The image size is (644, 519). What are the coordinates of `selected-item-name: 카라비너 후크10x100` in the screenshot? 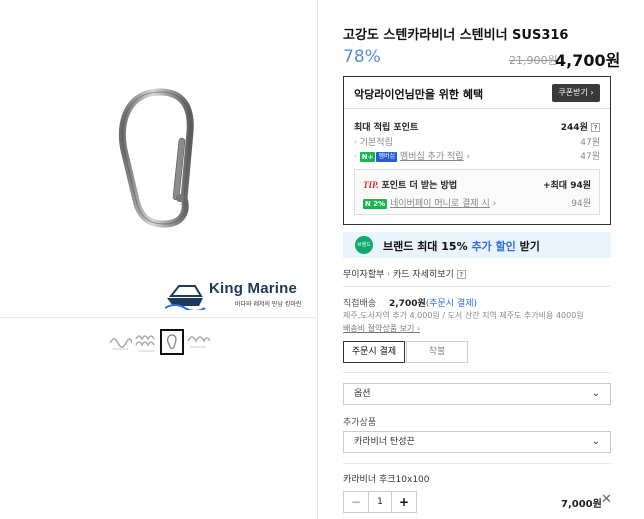 It's located at (386, 480).